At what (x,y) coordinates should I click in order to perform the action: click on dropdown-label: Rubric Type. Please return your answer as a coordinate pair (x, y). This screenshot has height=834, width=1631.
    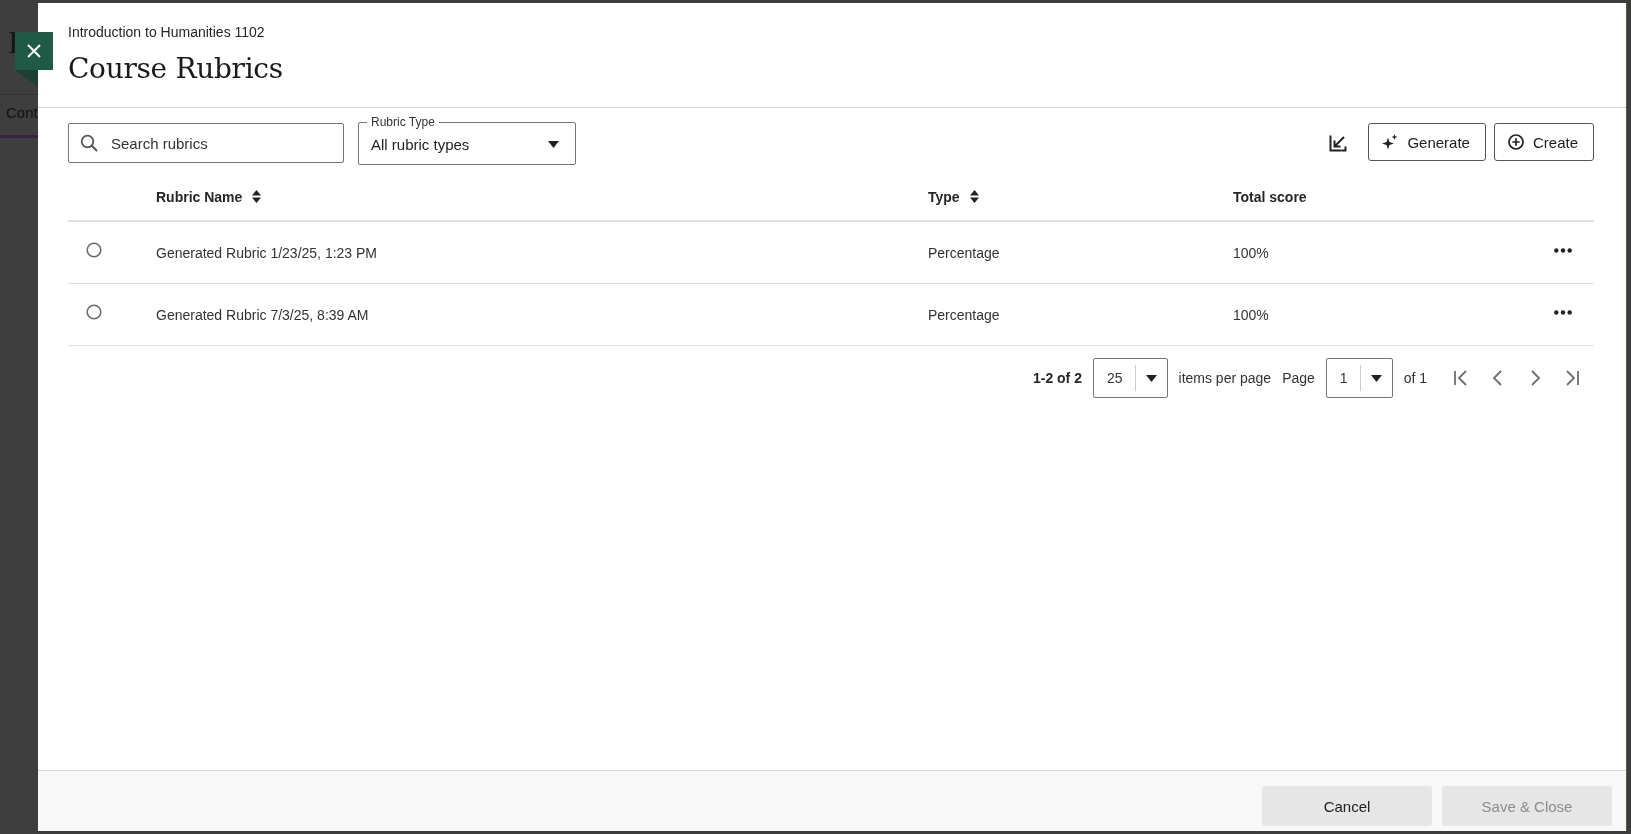
    Looking at the image, I should click on (403, 122).